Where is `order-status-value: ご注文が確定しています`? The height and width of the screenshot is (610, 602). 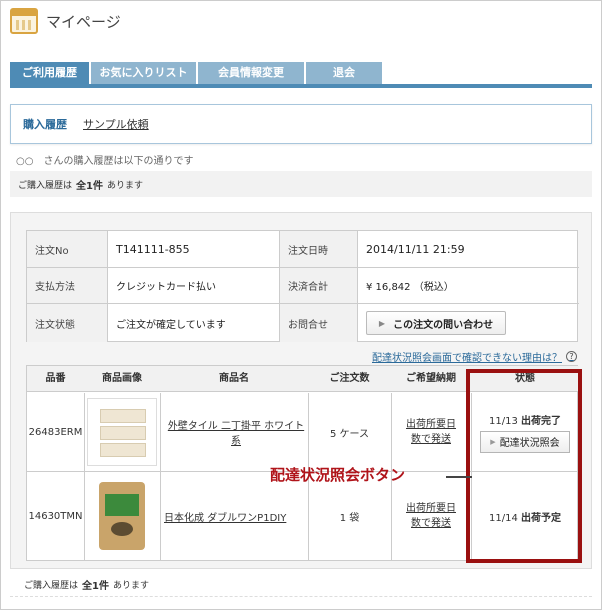
order-status-value: ご注文が確定しています is located at coordinates (193, 323).